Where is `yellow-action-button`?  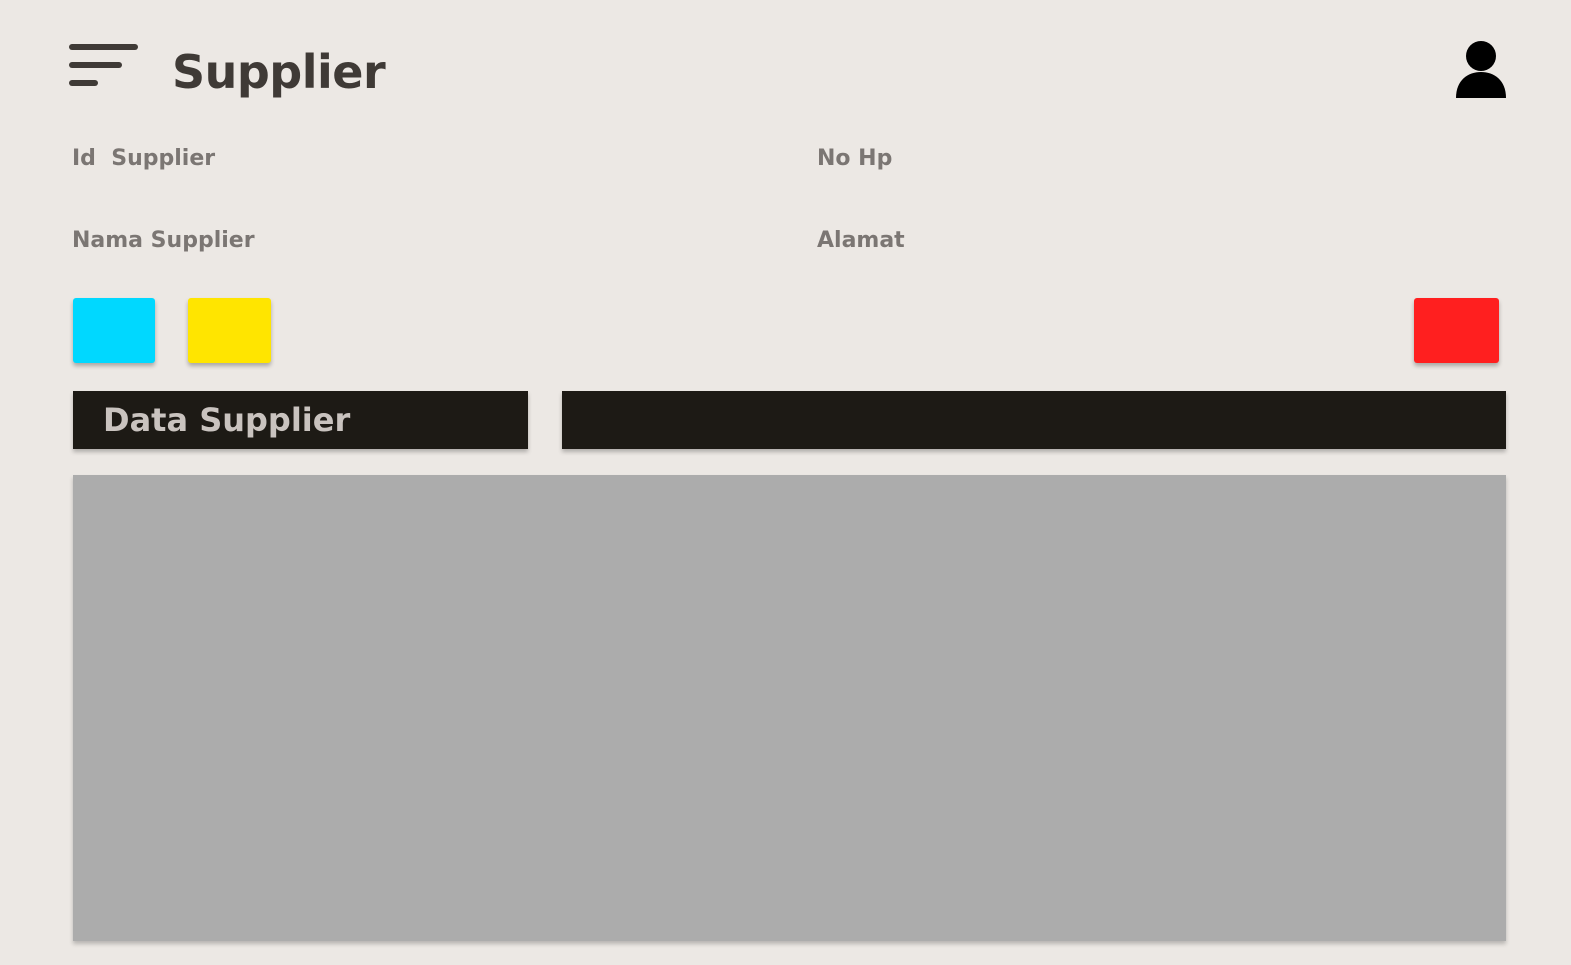 yellow-action-button is located at coordinates (229, 330).